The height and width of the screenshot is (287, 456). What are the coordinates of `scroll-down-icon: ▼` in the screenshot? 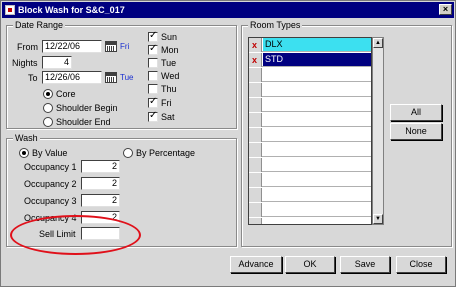 It's located at (378, 219).